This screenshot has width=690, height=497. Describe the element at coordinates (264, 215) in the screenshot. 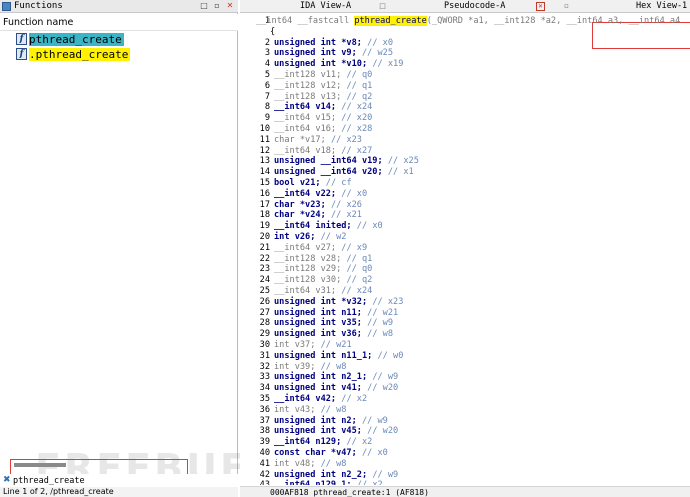

I see `line-number: 18` at that location.